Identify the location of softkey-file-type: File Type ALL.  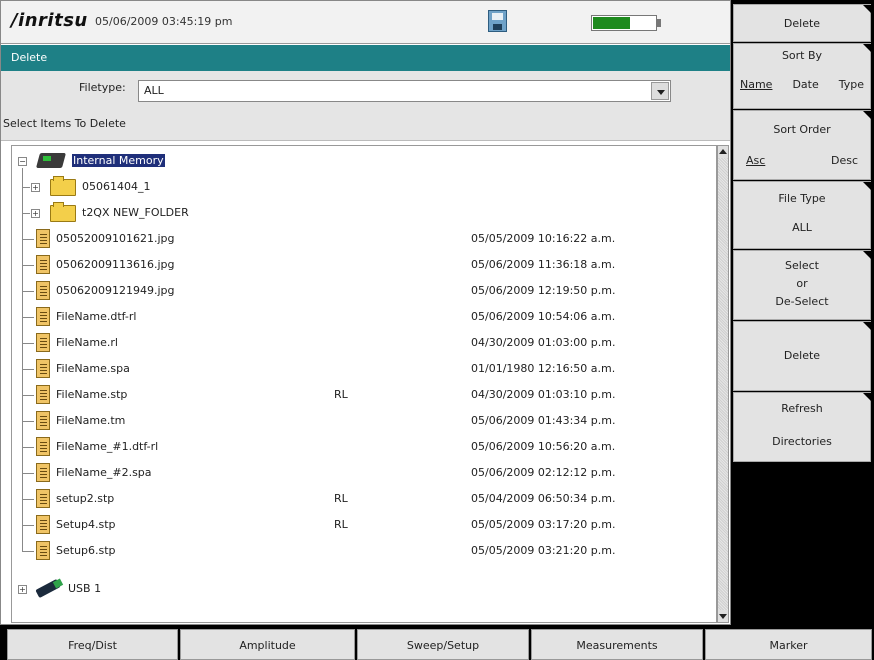
(802, 215).